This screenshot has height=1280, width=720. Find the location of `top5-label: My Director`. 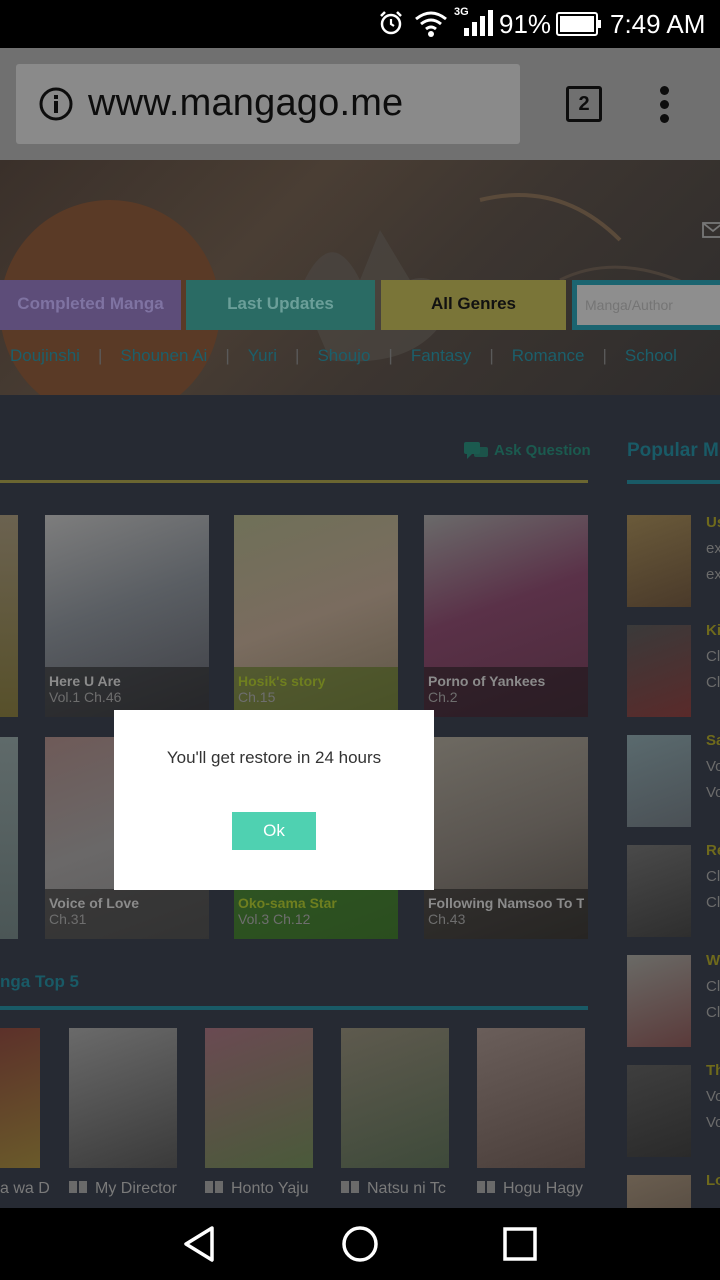

top5-label: My Director is located at coordinates (125, 1189).